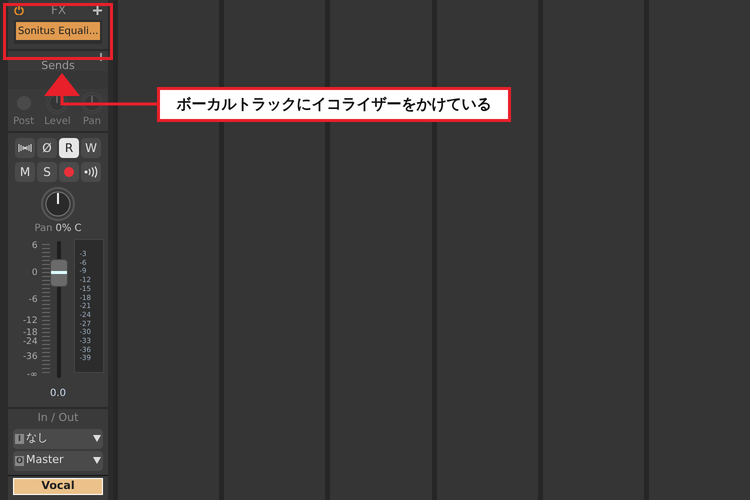  What do you see at coordinates (58, 394) in the screenshot?
I see `fader-reading: 0.0` at bounding box center [58, 394].